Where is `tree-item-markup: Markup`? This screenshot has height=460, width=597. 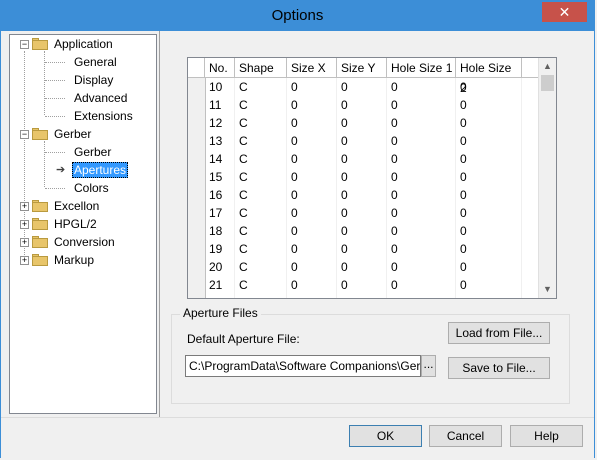 tree-item-markup: Markup is located at coordinates (74, 260).